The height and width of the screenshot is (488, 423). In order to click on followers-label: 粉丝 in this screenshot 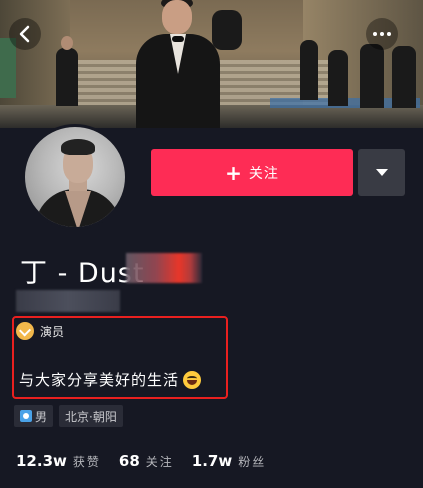, I will do `click(252, 462)`.